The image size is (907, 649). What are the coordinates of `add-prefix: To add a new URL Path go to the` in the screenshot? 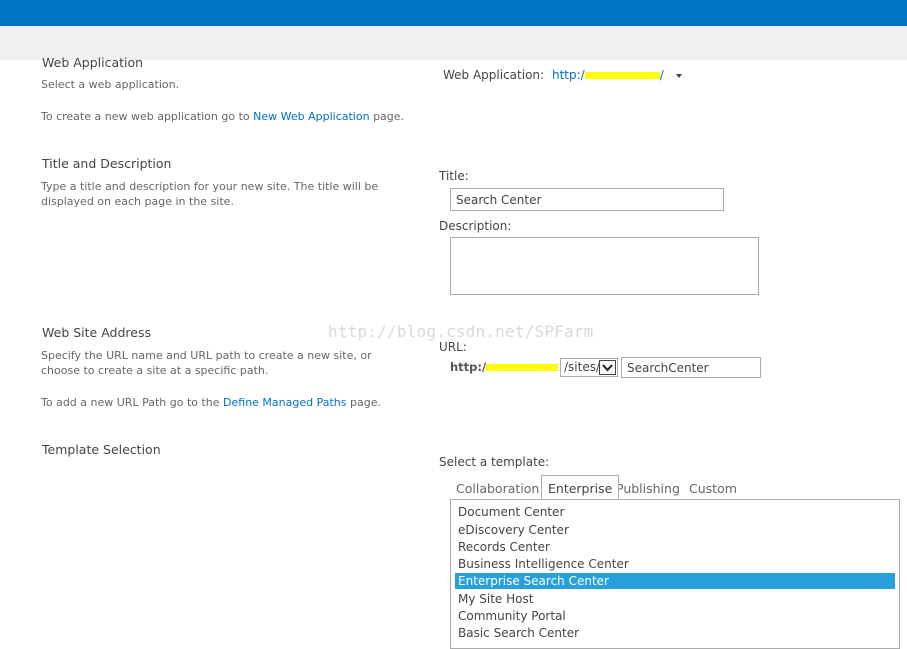 It's located at (132, 402).